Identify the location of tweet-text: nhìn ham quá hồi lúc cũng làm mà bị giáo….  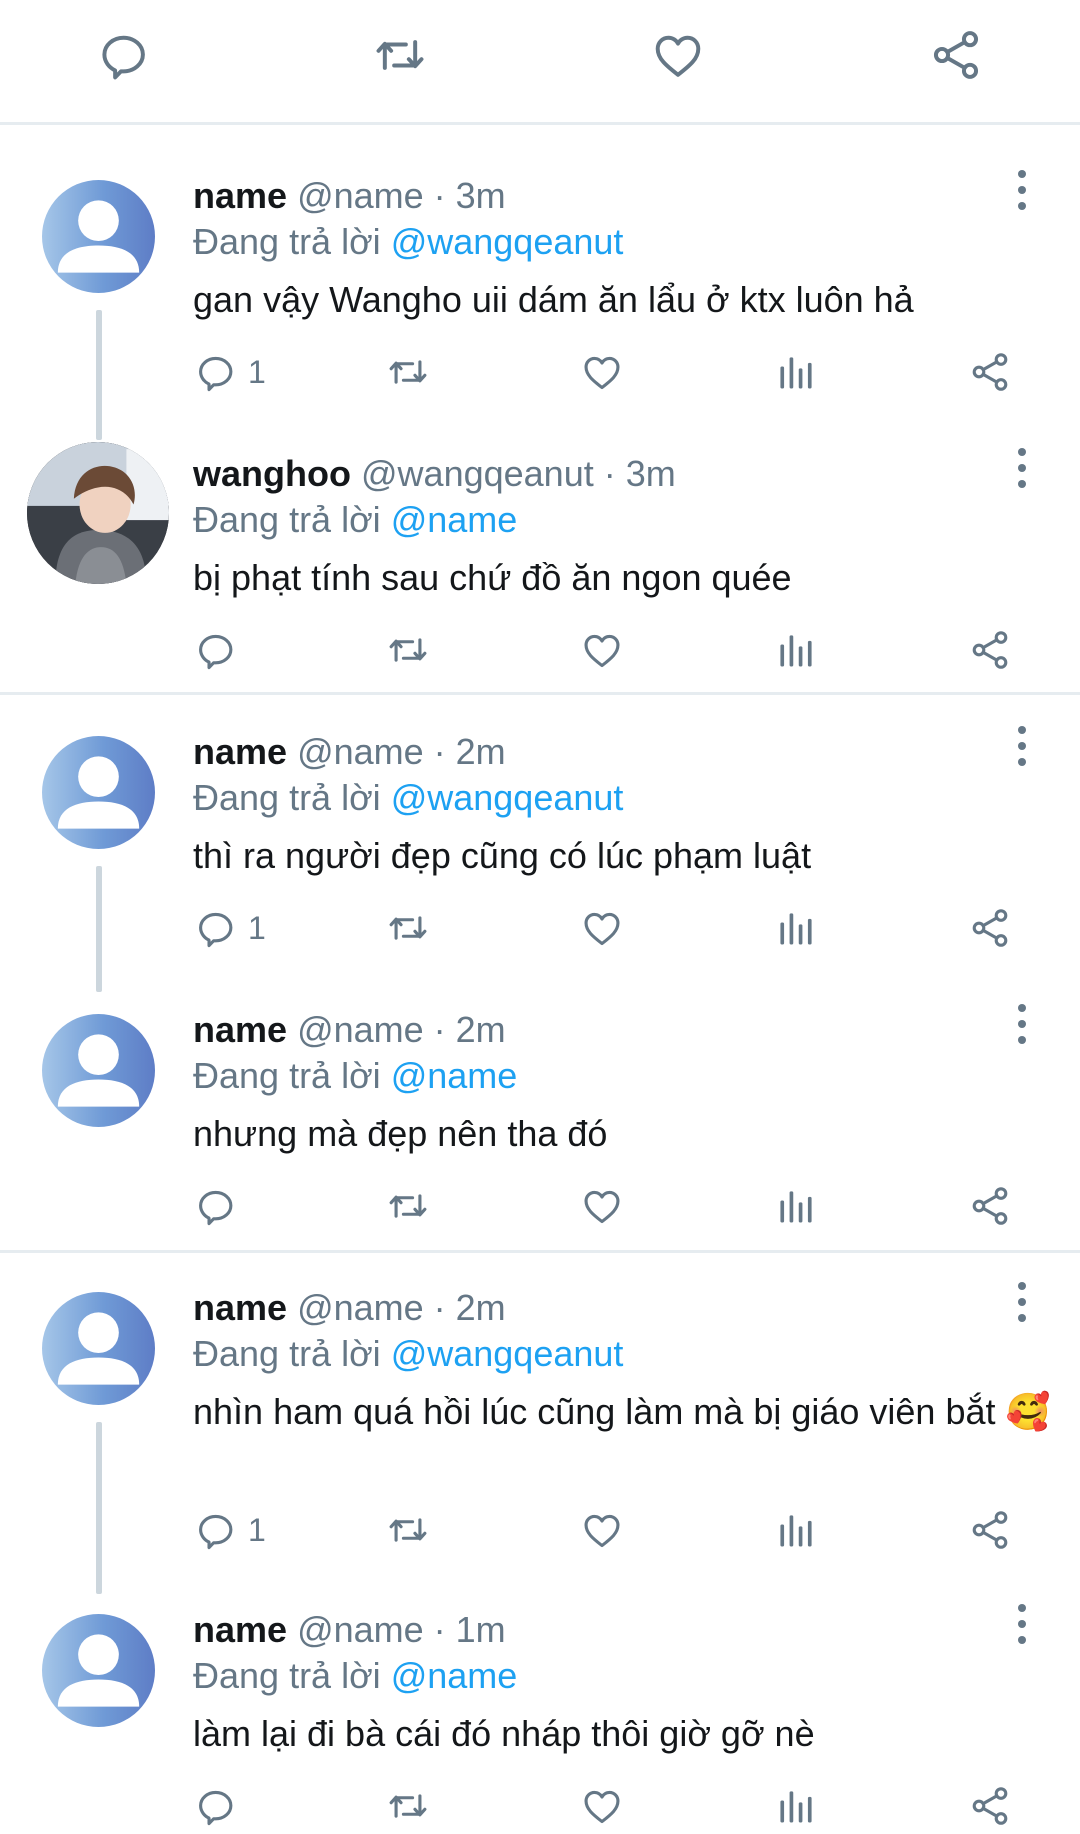
(622, 1411).